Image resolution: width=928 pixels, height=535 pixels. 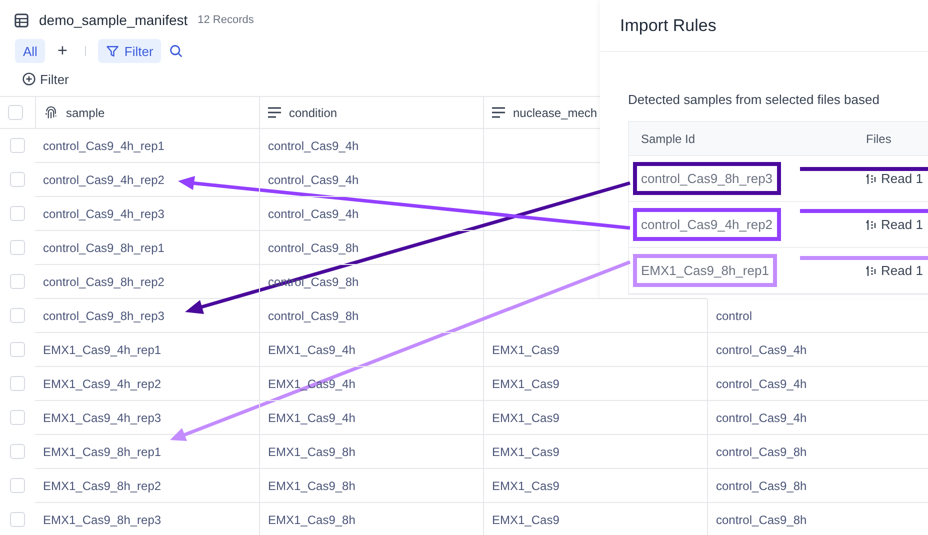 What do you see at coordinates (147, 519) in the screenshot?
I see `table-cell: EMX1_Cas9_8h_rep3` at bounding box center [147, 519].